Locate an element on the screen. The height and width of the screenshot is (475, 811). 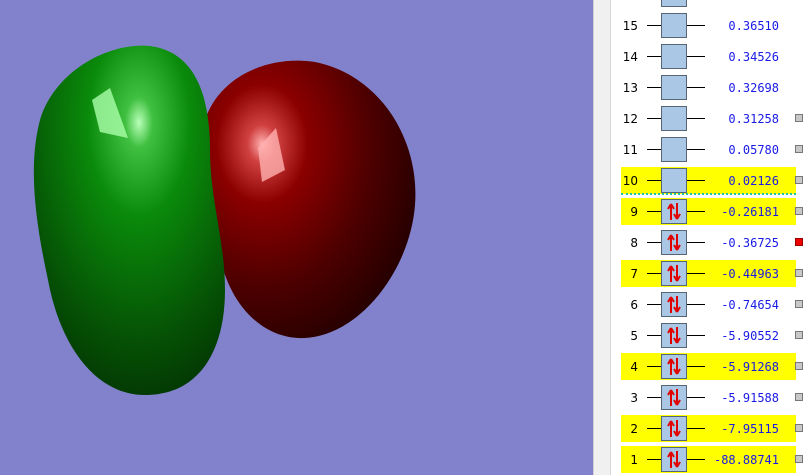
orbital-energy: 0.31258 is located at coordinates (753, 119).